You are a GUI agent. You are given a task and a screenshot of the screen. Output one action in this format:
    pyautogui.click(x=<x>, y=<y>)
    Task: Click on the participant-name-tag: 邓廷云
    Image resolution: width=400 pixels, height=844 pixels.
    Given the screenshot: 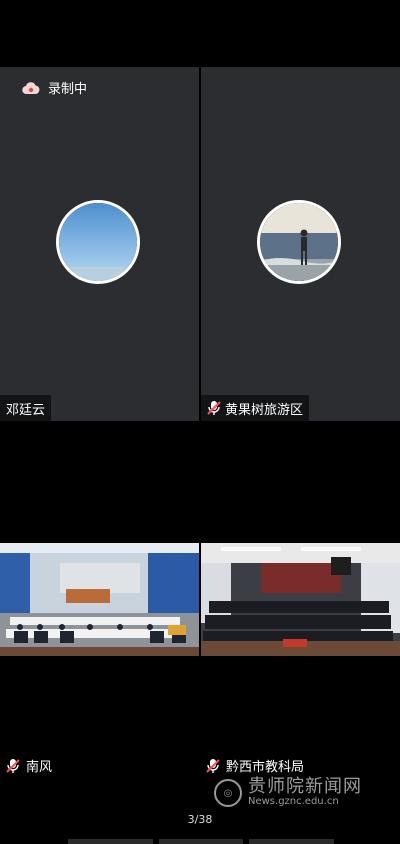 What is the action you would take?
    pyautogui.click(x=26, y=408)
    